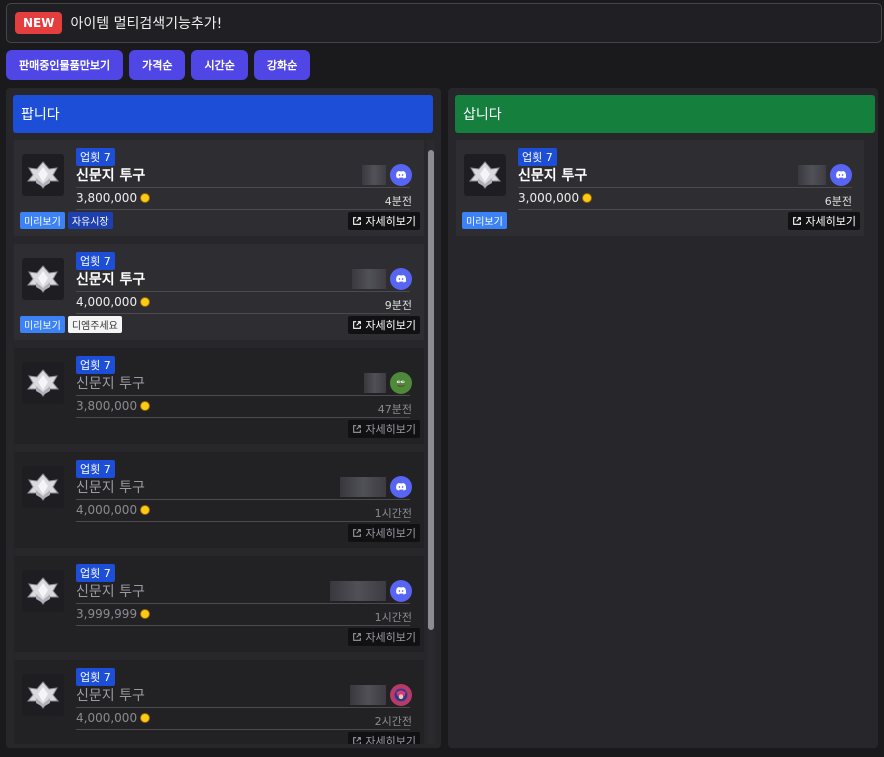 The height and width of the screenshot is (757, 884). I want to click on item-card: 업횟 7 신문지 투구 3,800,000 47분전 자세히보기, so click(219, 396).